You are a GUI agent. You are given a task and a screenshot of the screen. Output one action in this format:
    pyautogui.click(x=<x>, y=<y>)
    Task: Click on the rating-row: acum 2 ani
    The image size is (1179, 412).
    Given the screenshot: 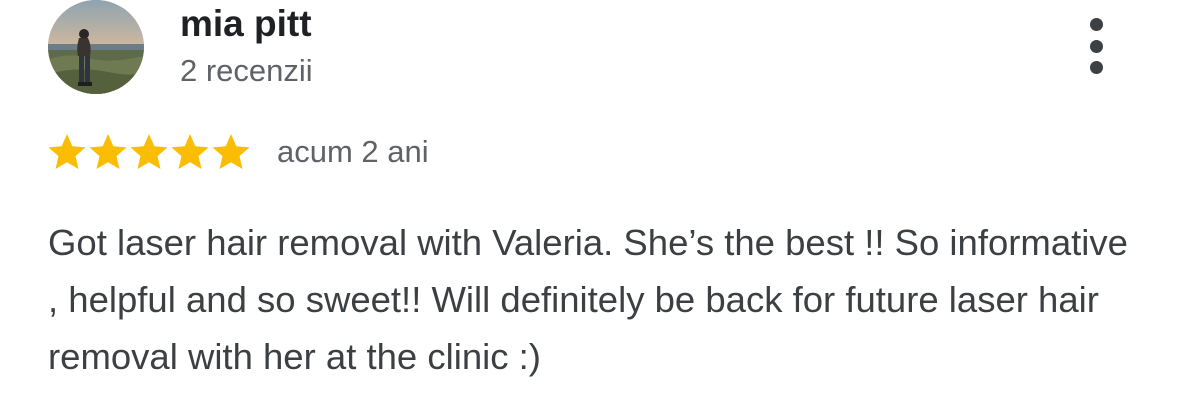 What is the action you would take?
    pyautogui.click(x=238, y=152)
    